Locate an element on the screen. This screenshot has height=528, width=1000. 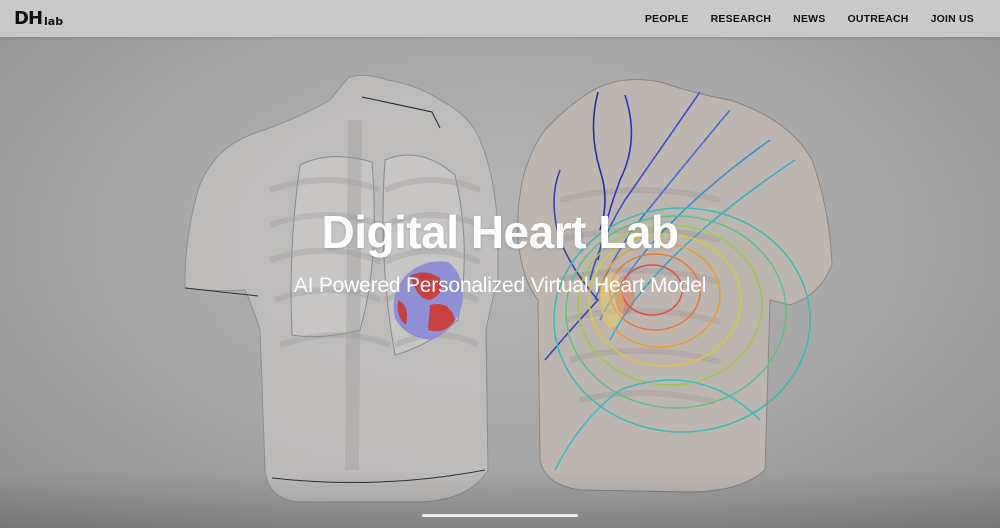
nav-link-outreach: OUTREACH is located at coordinates (877, 19).